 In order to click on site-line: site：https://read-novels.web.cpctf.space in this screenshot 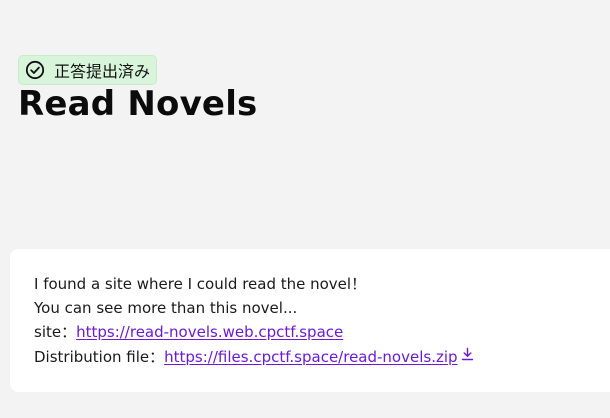, I will do `click(322, 332)`.